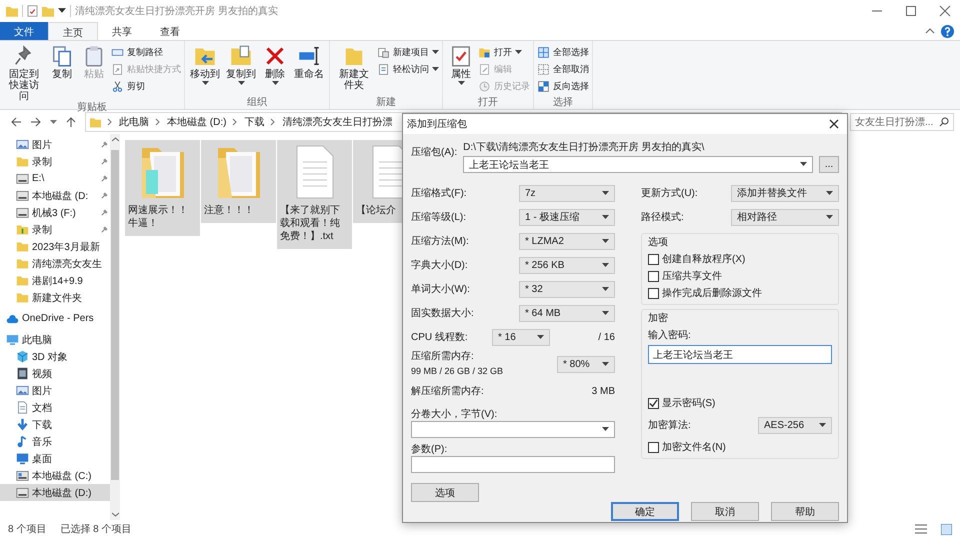 Image resolution: width=960 pixels, height=538 pixels. I want to click on field-label: 参数(P):, so click(429, 449).